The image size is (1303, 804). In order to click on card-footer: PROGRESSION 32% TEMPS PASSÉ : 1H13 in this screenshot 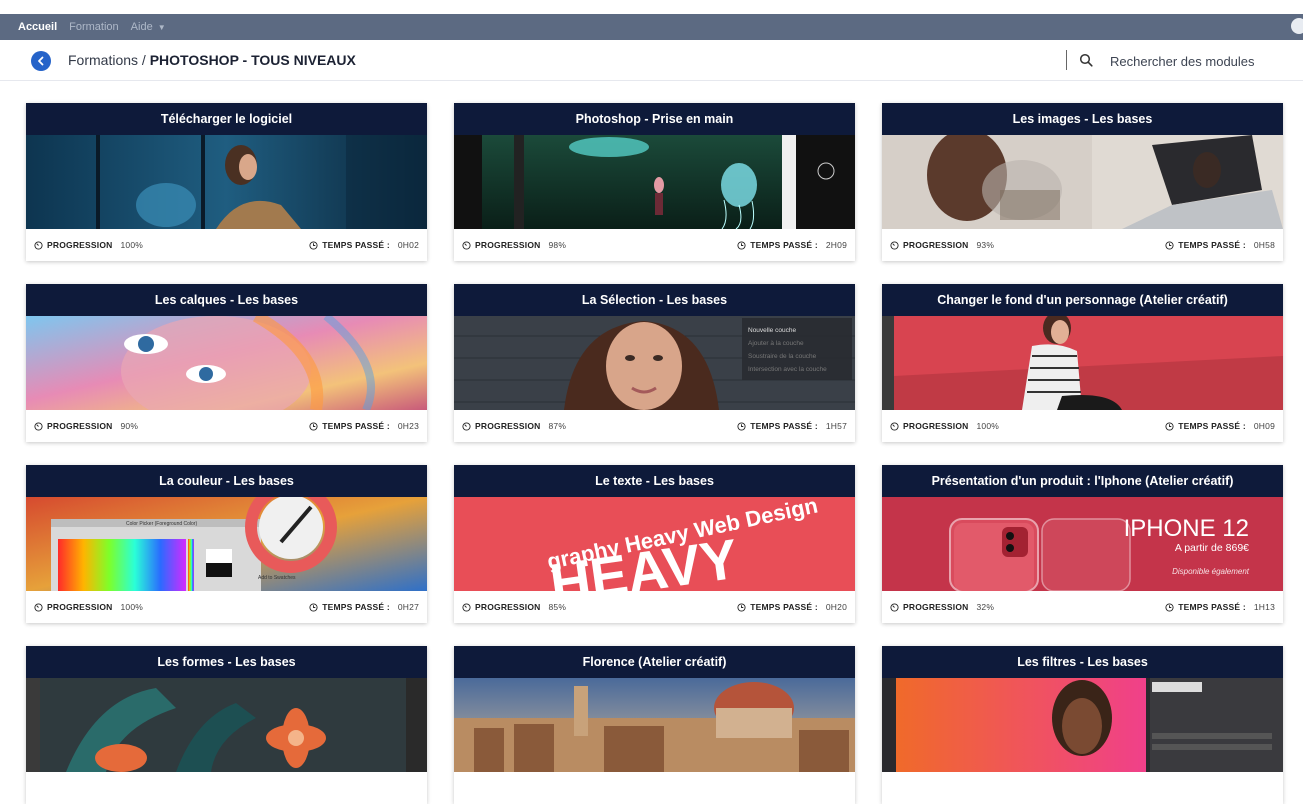, I will do `click(1082, 607)`.